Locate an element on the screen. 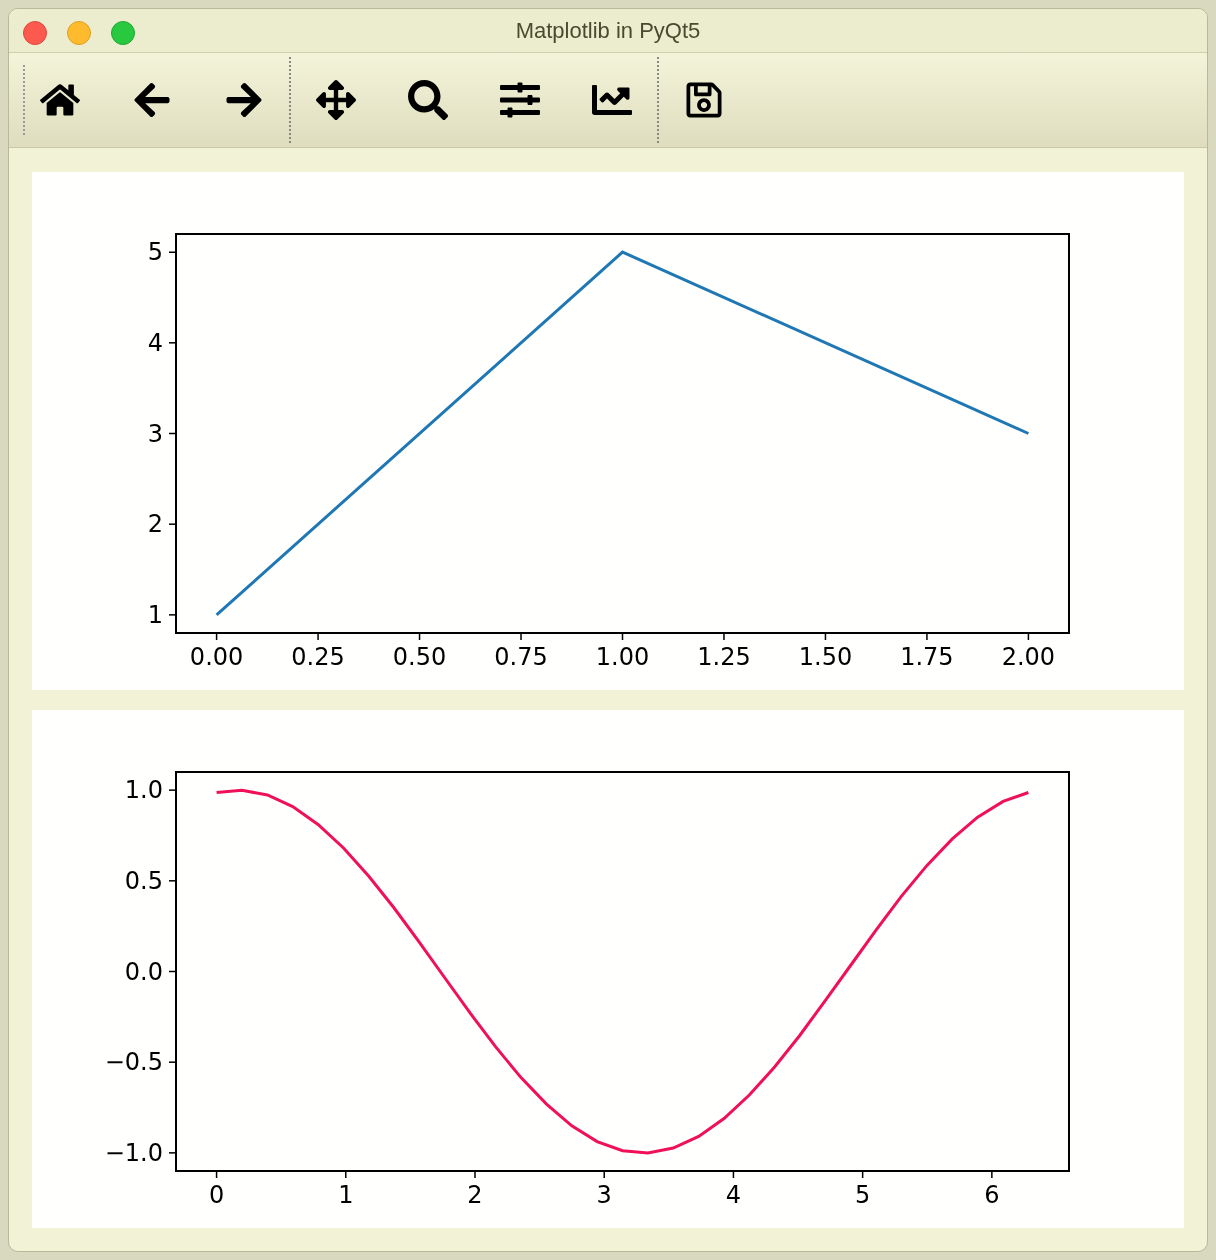 This screenshot has width=1216, height=1260. tick-label: 0.50 is located at coordinates (419, 657).